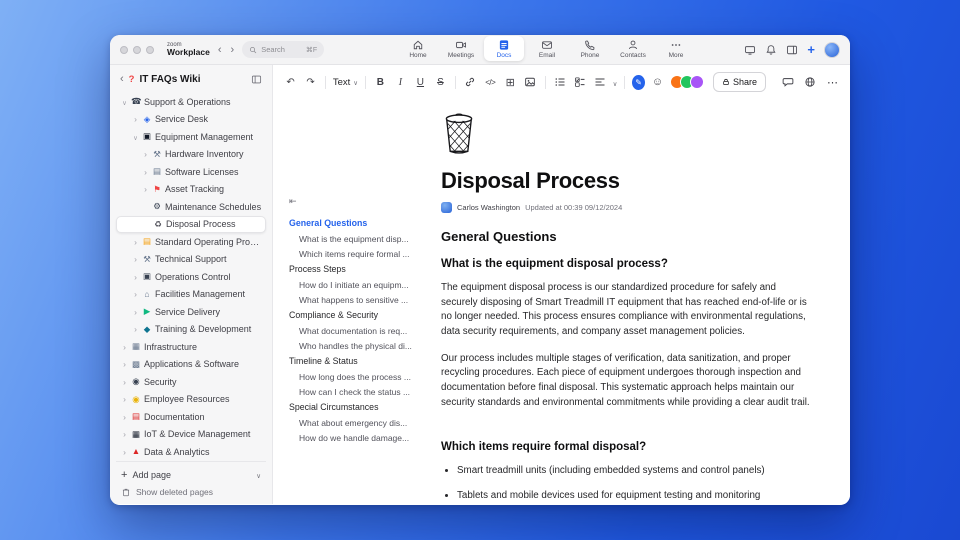 Image resolution: width=960 pixels, height=540 pixels. What do you see at coordinates (547, 48) in the screenshot?
I see `tab-email: Email` at bounding box center [547, 48].